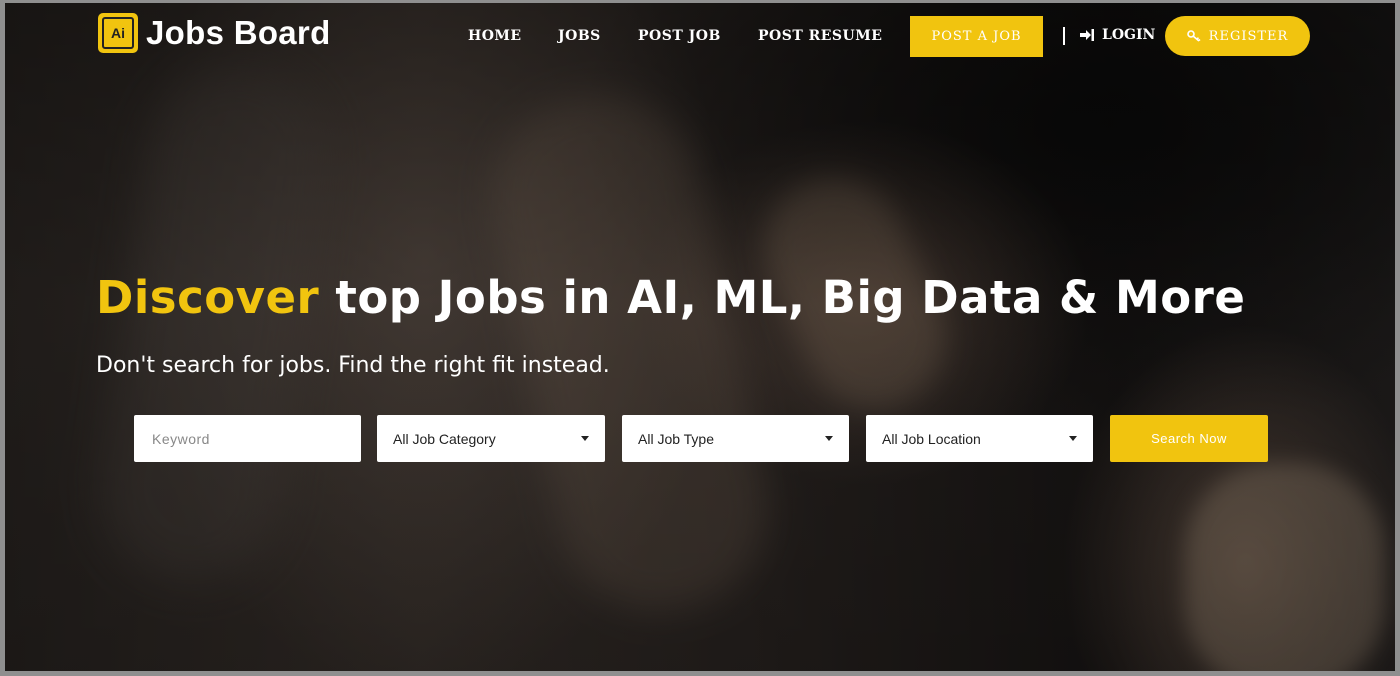 The width and height of the screenshot is (1400, 676). I want to click on login-label: LOGIN, so click(1129, 35).